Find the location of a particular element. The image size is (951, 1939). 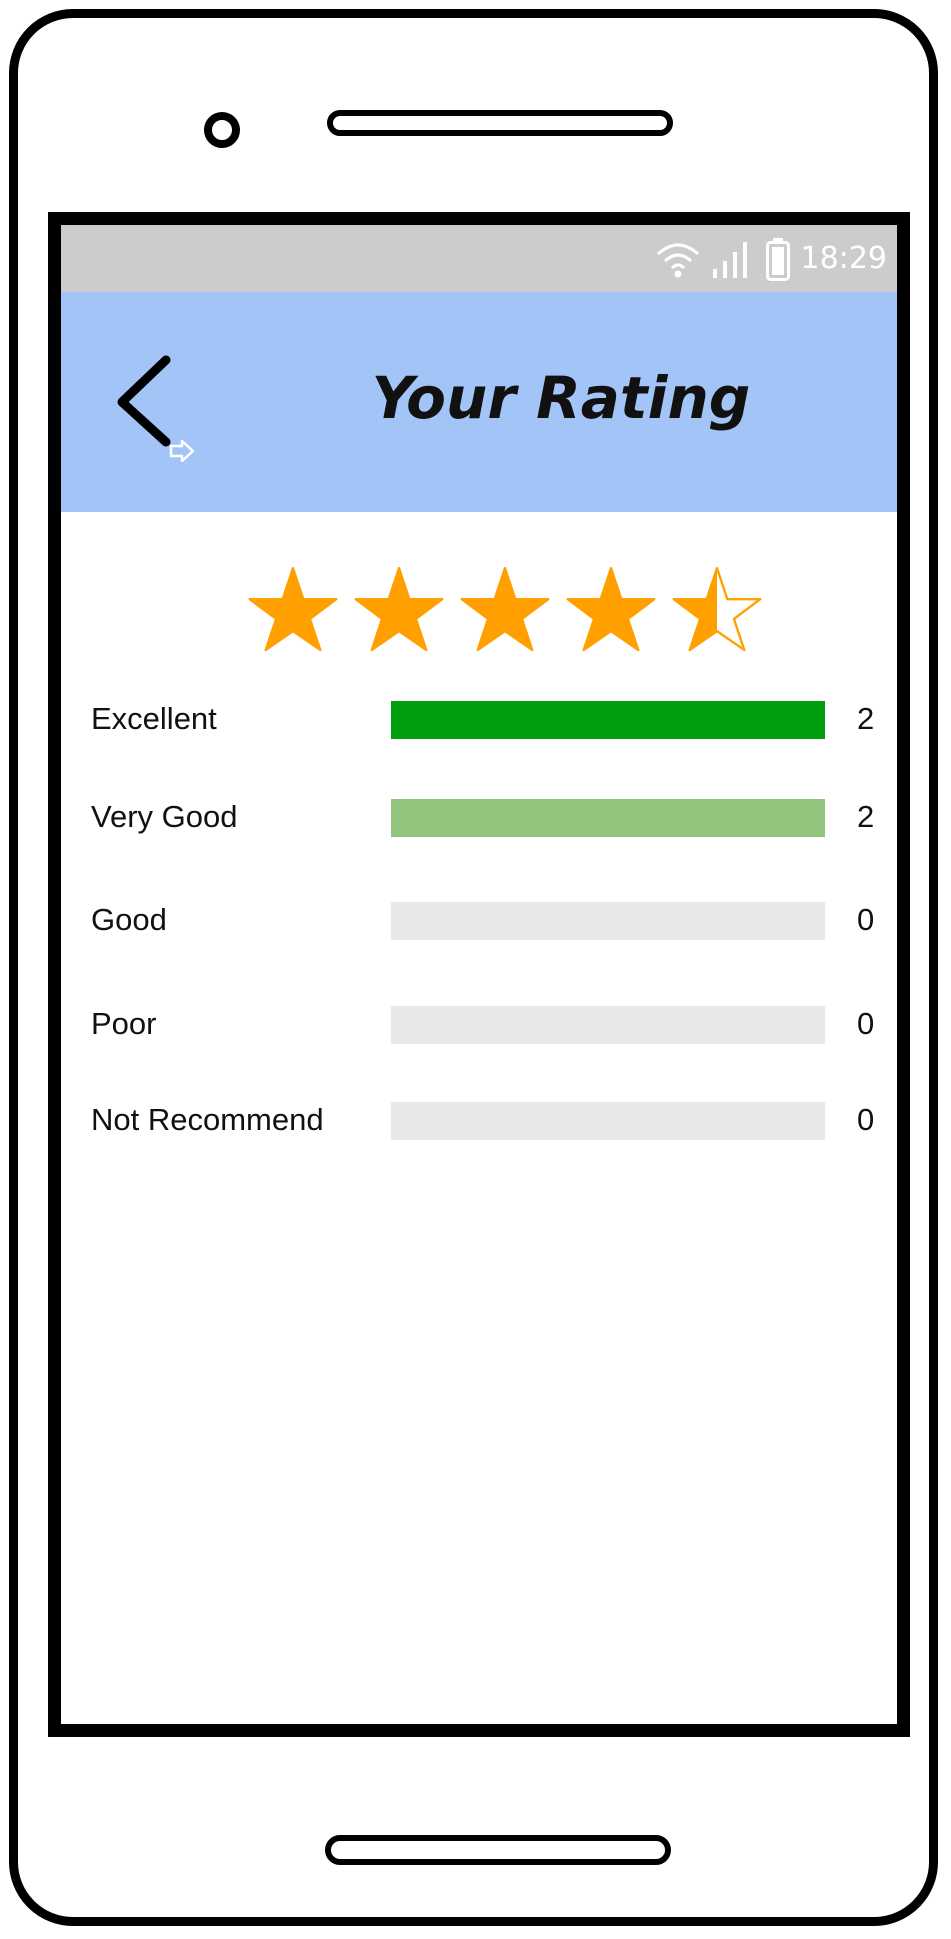

rating-row: Poor 0 is located at coordinates (486, 1024).